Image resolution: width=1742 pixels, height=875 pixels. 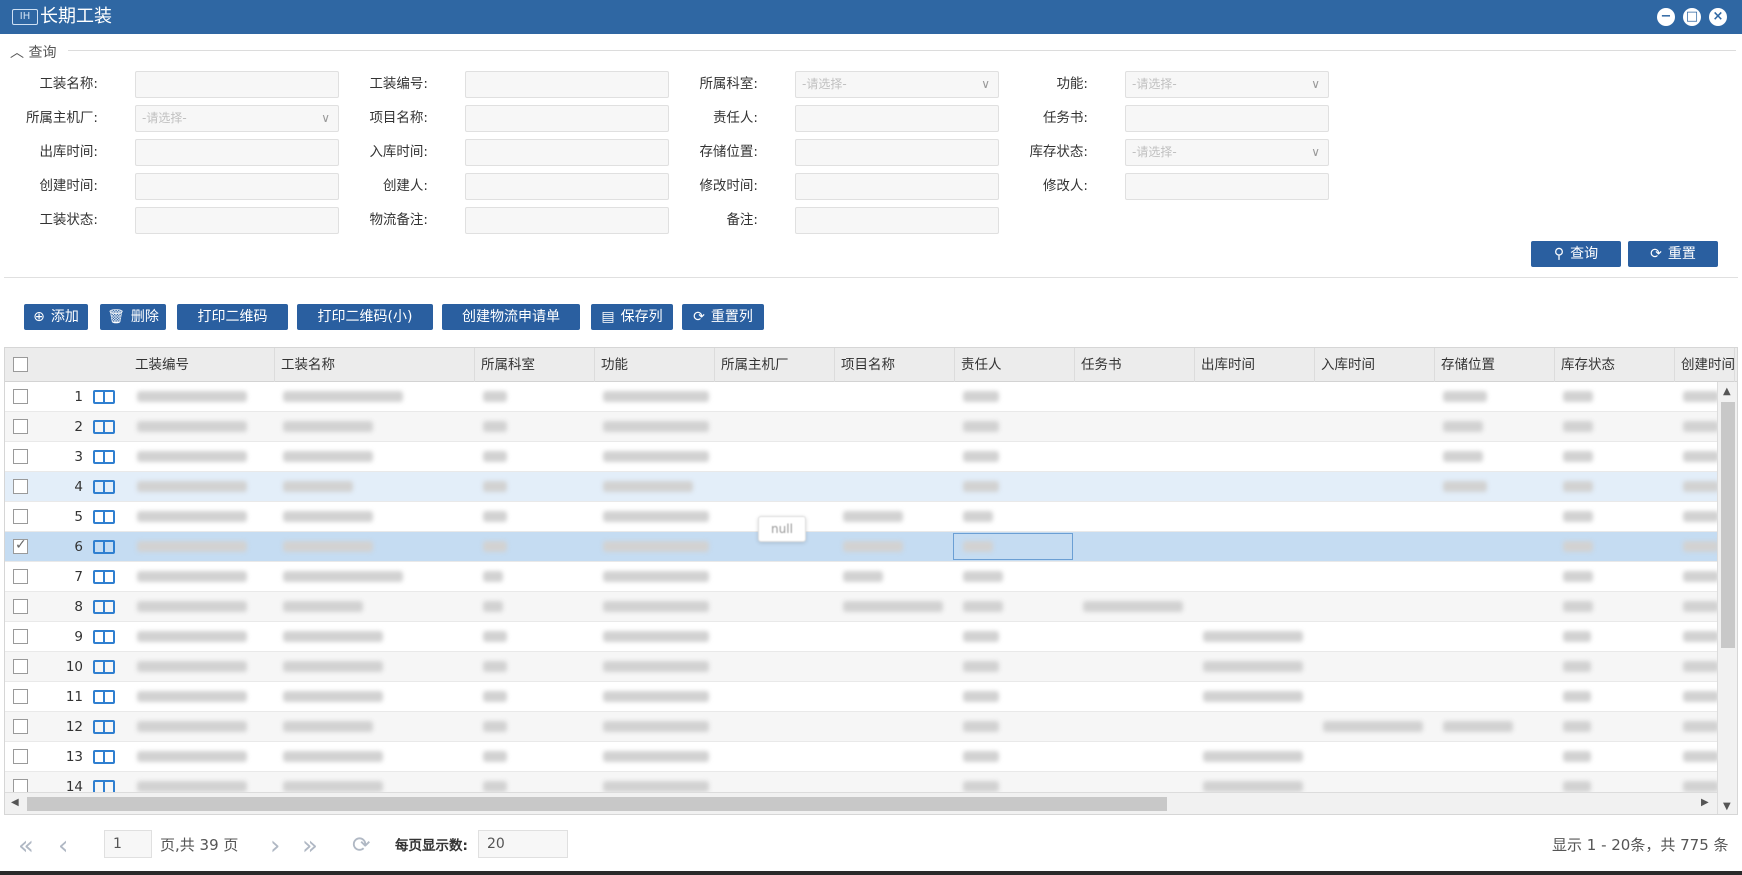 I want to click on horizontal-scrollbar: ◀ ▶, so click(x=861, y=803).